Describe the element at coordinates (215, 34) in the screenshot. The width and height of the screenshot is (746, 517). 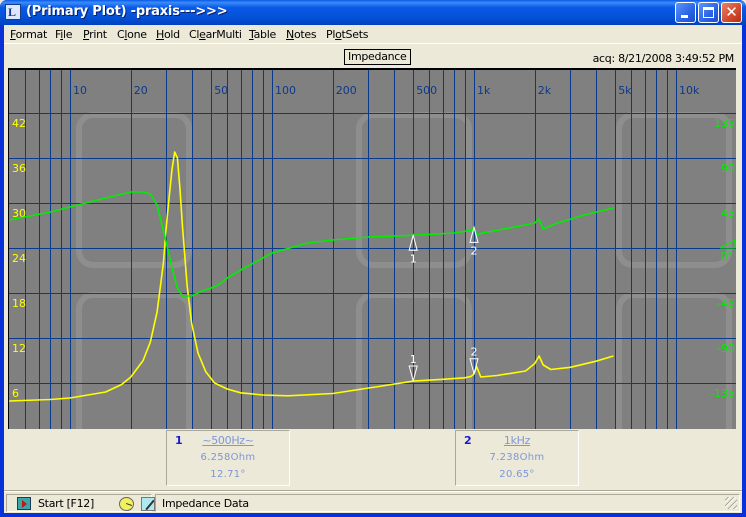
I see `menu-clearmulti: ClearMulti` at that location.